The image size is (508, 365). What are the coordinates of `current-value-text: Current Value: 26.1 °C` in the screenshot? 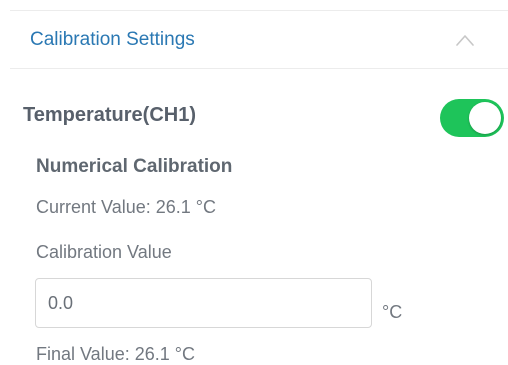 It's located at (126, 207).